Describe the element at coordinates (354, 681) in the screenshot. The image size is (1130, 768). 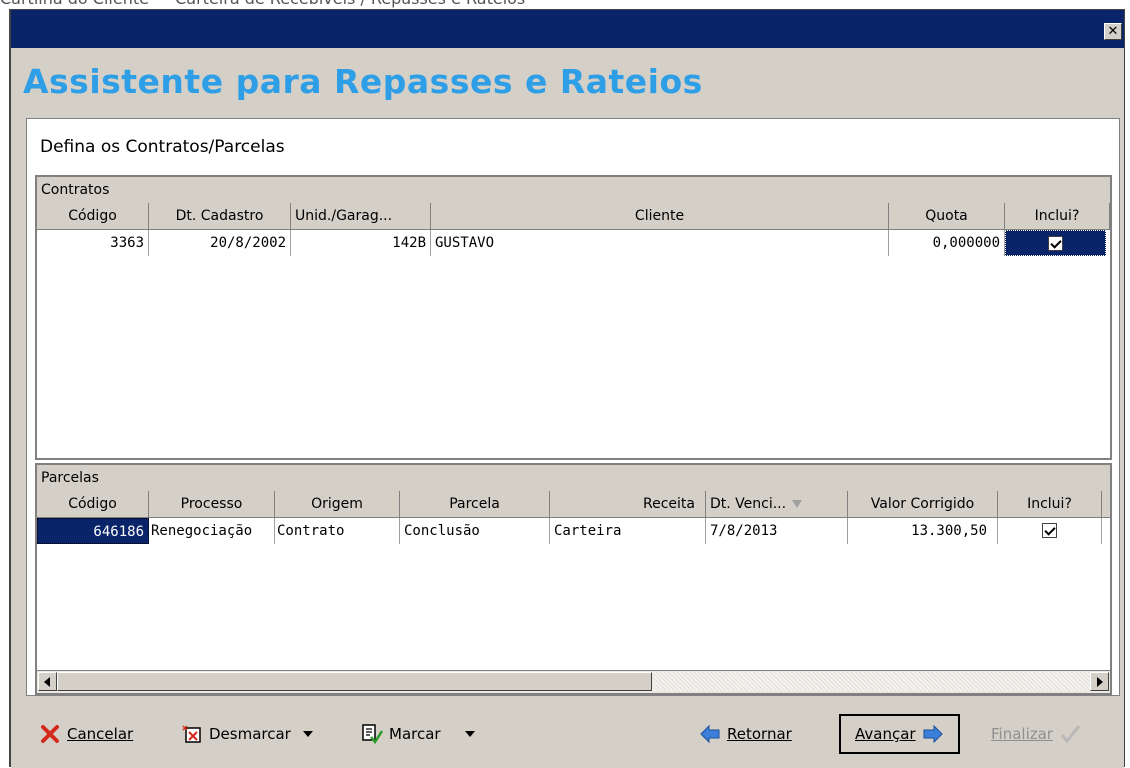
I see `scroll-thumb` at that location.